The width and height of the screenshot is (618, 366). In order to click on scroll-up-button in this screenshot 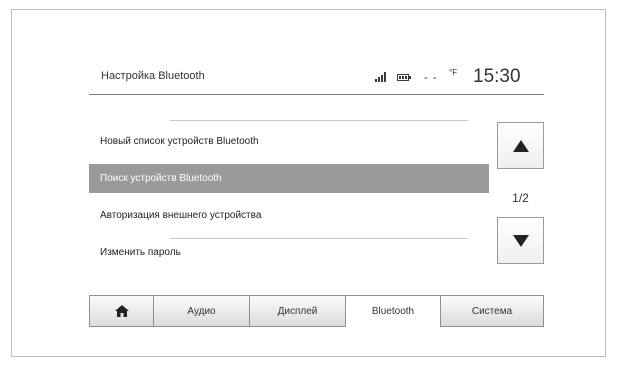, I will do `click(520, 145)`.